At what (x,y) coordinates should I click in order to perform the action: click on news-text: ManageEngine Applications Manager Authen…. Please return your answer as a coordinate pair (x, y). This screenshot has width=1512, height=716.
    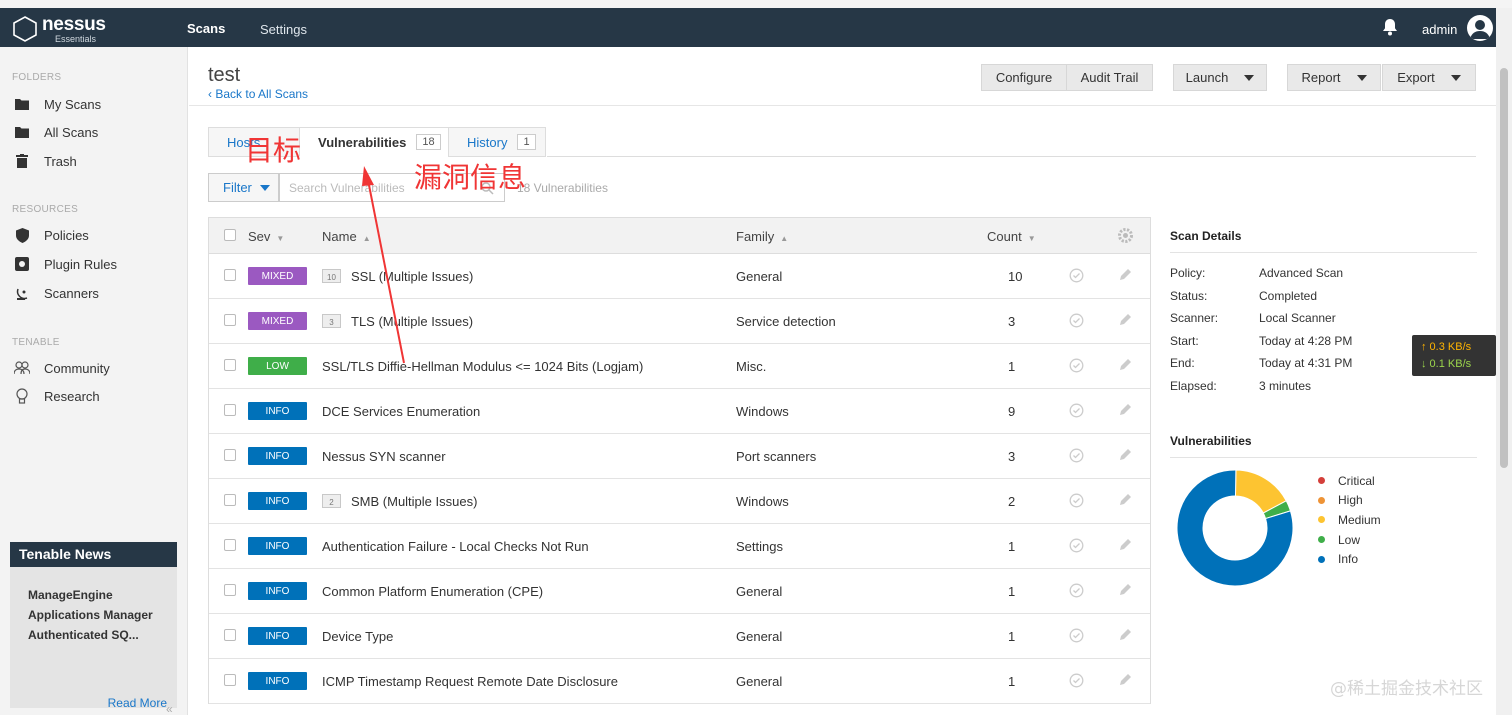
    Looking at the image, I should click on (98, 615).